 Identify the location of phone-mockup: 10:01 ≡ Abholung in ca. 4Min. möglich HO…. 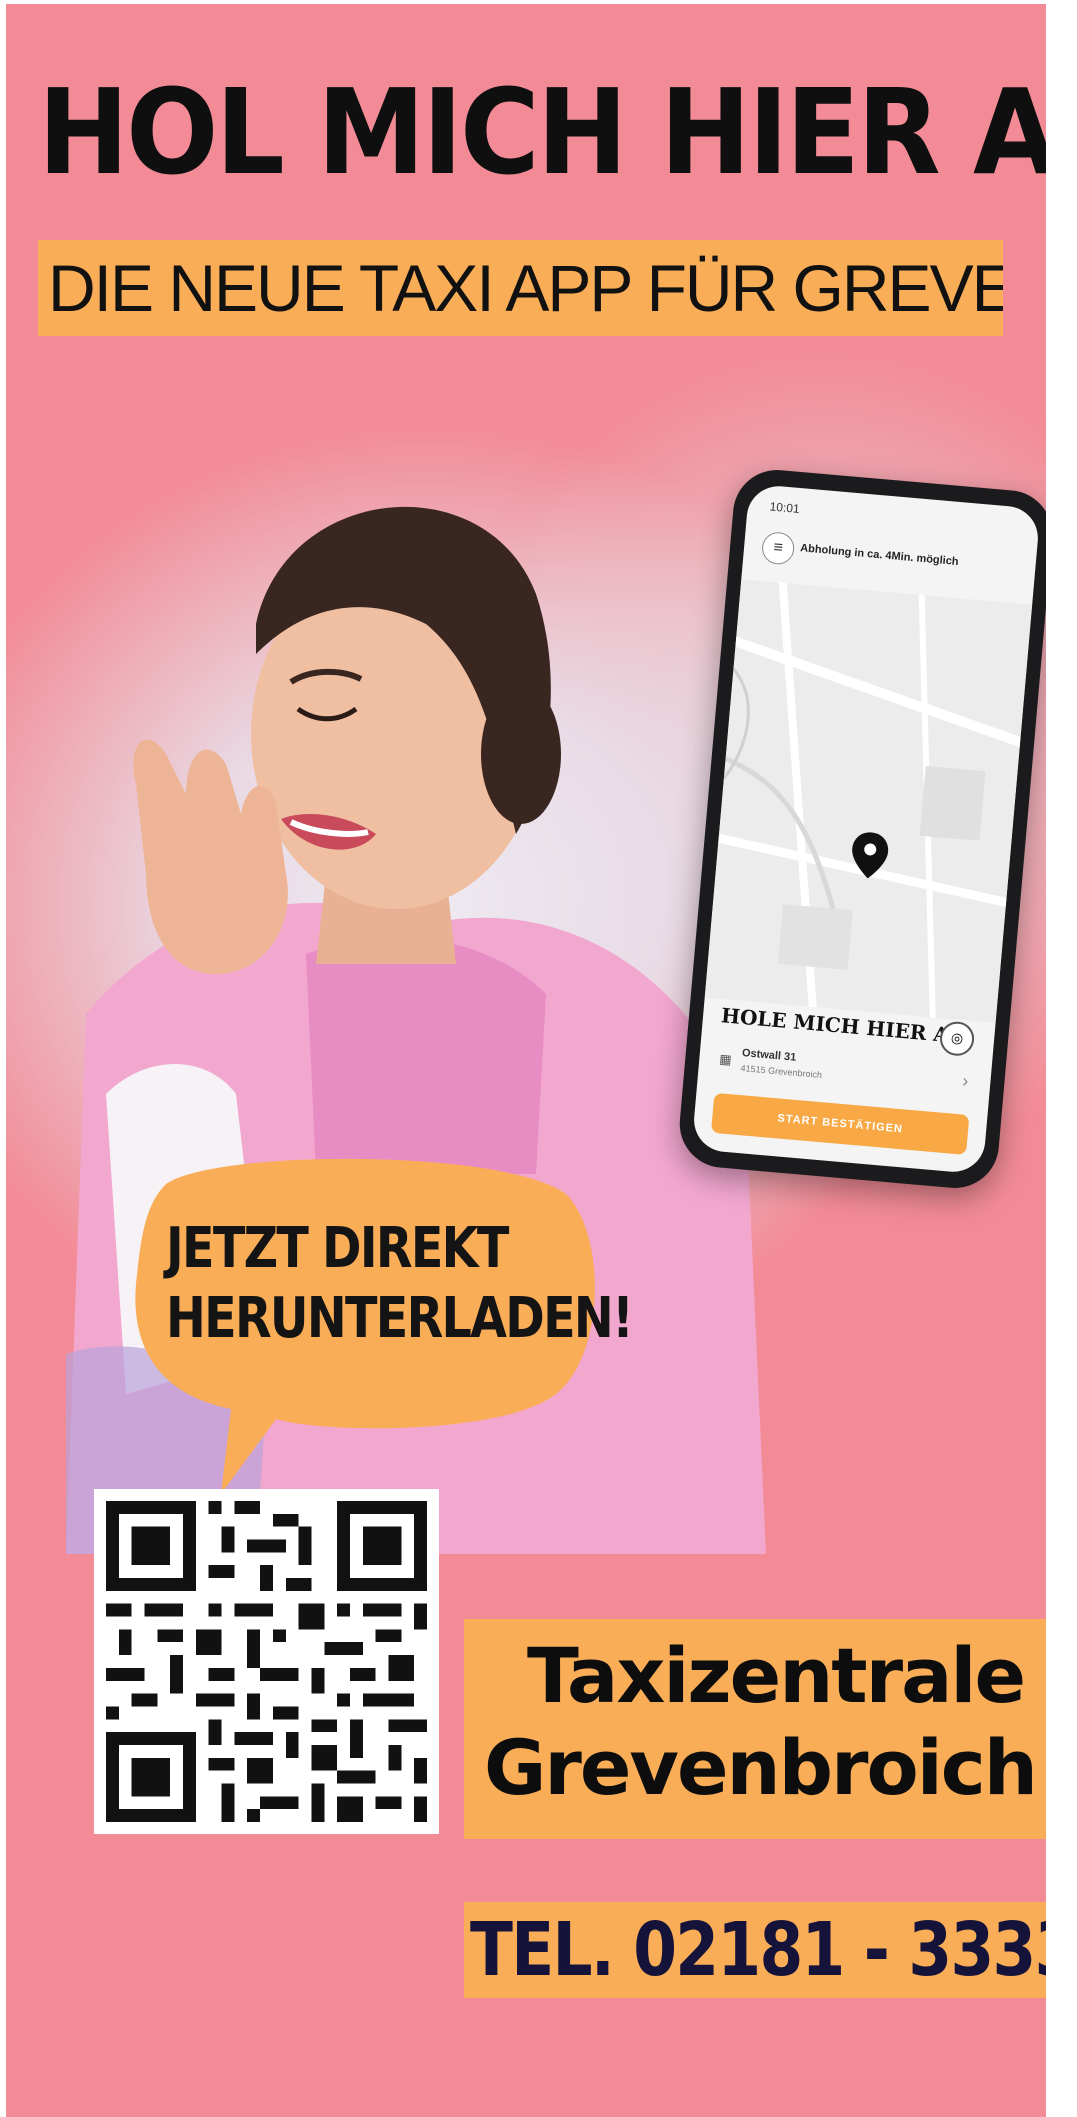
(861, 829).